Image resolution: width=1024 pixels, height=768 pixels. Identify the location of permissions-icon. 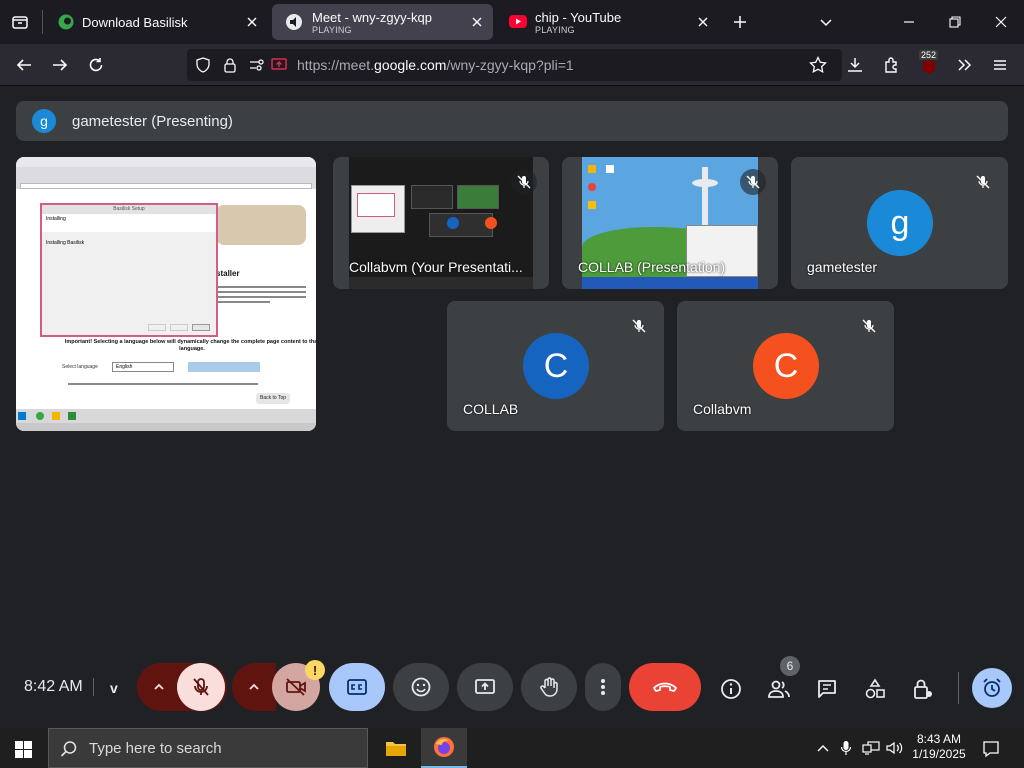
(257, 65).